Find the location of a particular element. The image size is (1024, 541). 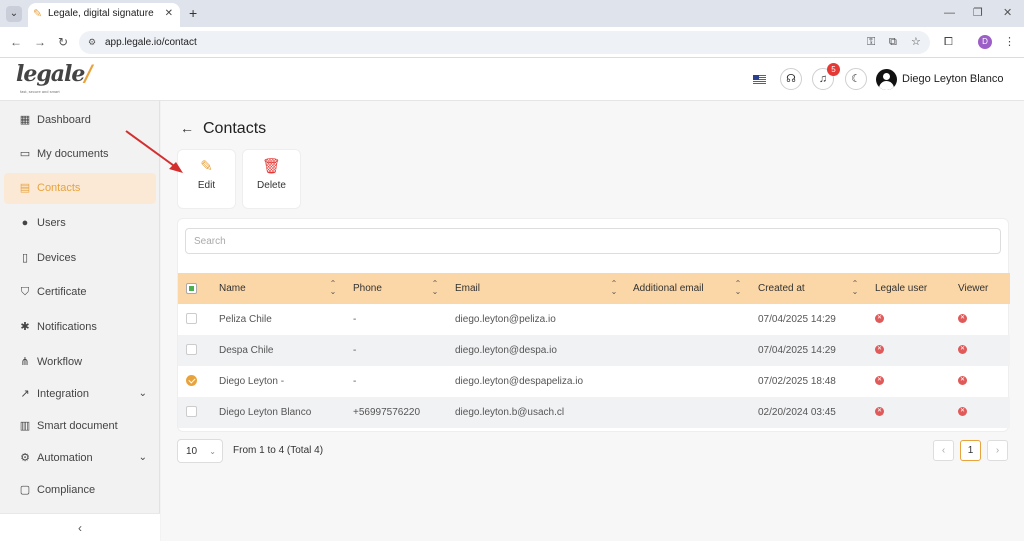

delete-button-label: Delete is located at coordinates (271, 185).